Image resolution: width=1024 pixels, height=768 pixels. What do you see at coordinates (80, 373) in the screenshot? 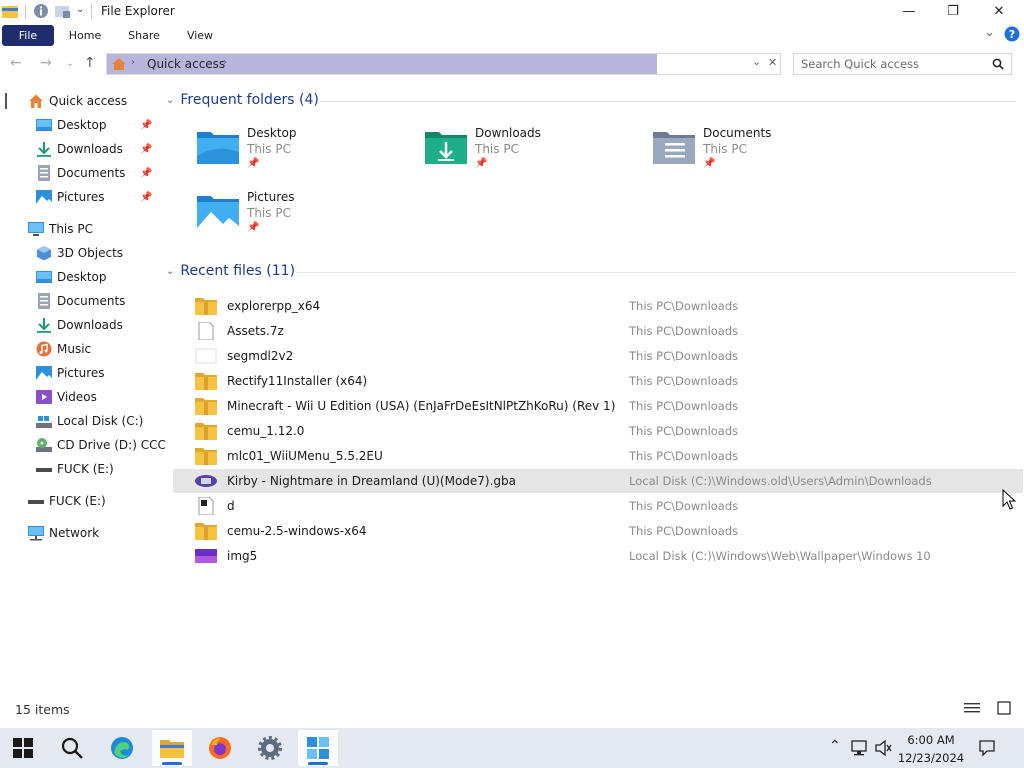
I see `sidebar-item-pictures: Pictures` at bounding box center [80, 373].